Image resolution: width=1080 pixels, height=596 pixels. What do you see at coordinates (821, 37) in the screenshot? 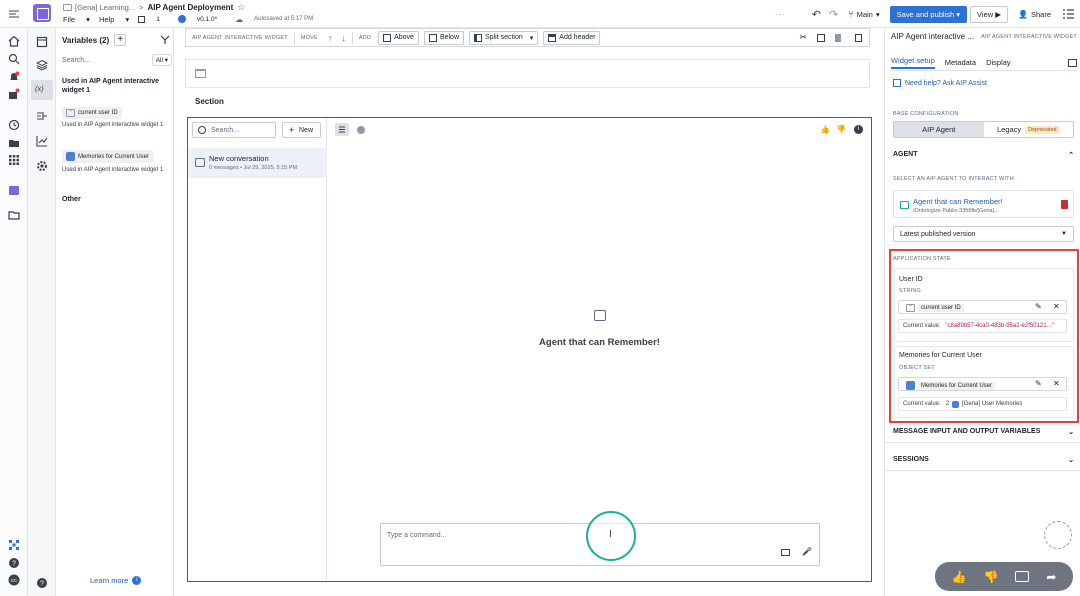
I see `copy-icon` at bounding box center [821, 37].